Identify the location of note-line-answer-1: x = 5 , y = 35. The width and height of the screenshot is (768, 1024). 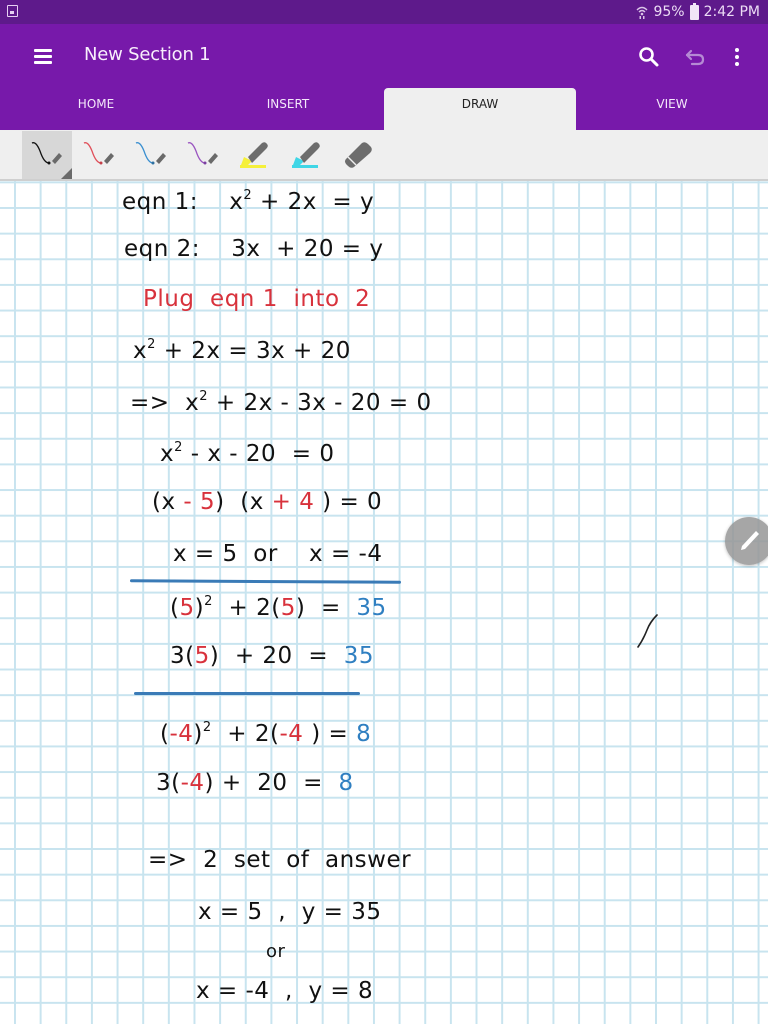
(289, 912).